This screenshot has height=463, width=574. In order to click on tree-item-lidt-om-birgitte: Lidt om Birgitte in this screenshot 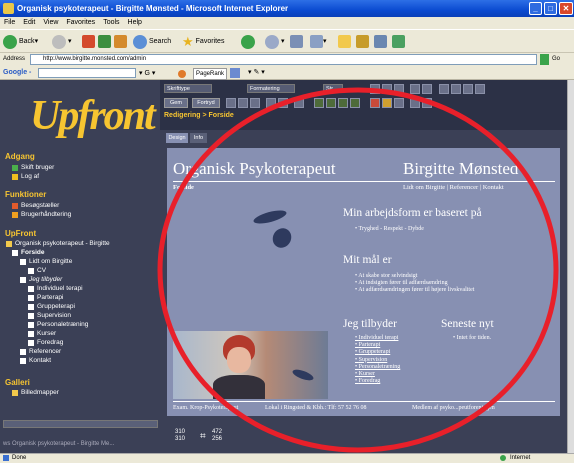, I will do `click(46, 262)`.